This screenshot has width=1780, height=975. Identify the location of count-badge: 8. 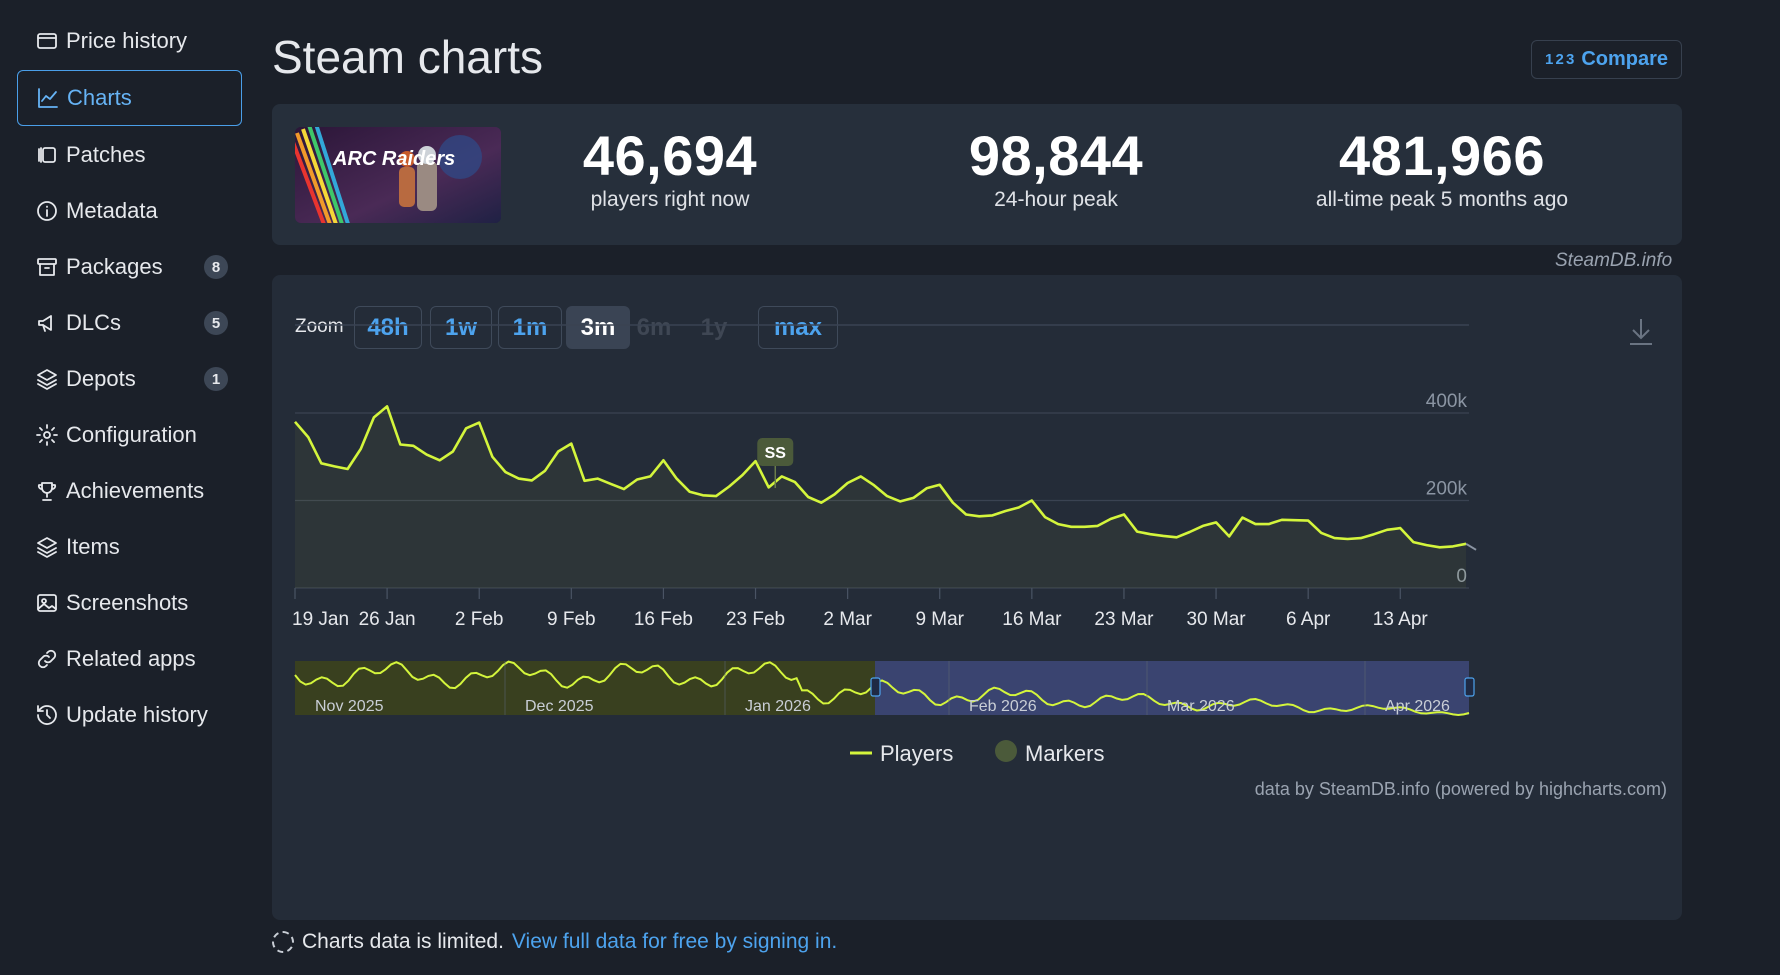
(216, 267).